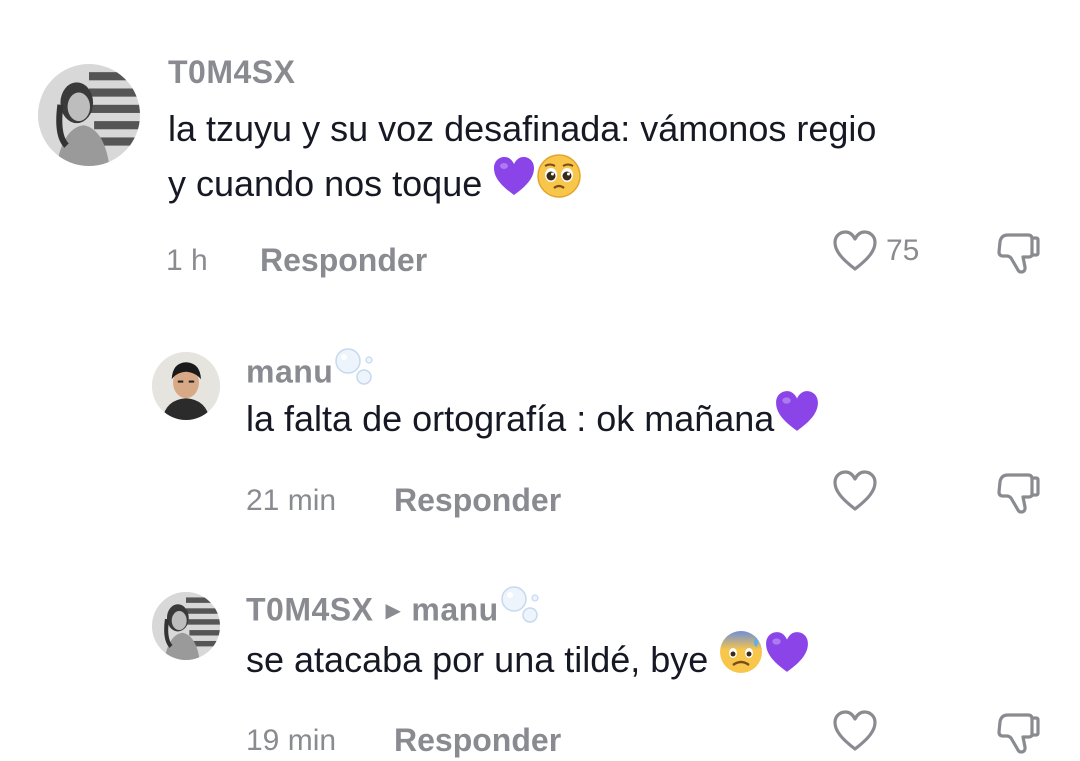 The width and height of the screenshot is (1080, 761). What do you see at coordinates (903, 250) in the screenshot?
I see `like-count: 75` at bounding box center [903, 250].